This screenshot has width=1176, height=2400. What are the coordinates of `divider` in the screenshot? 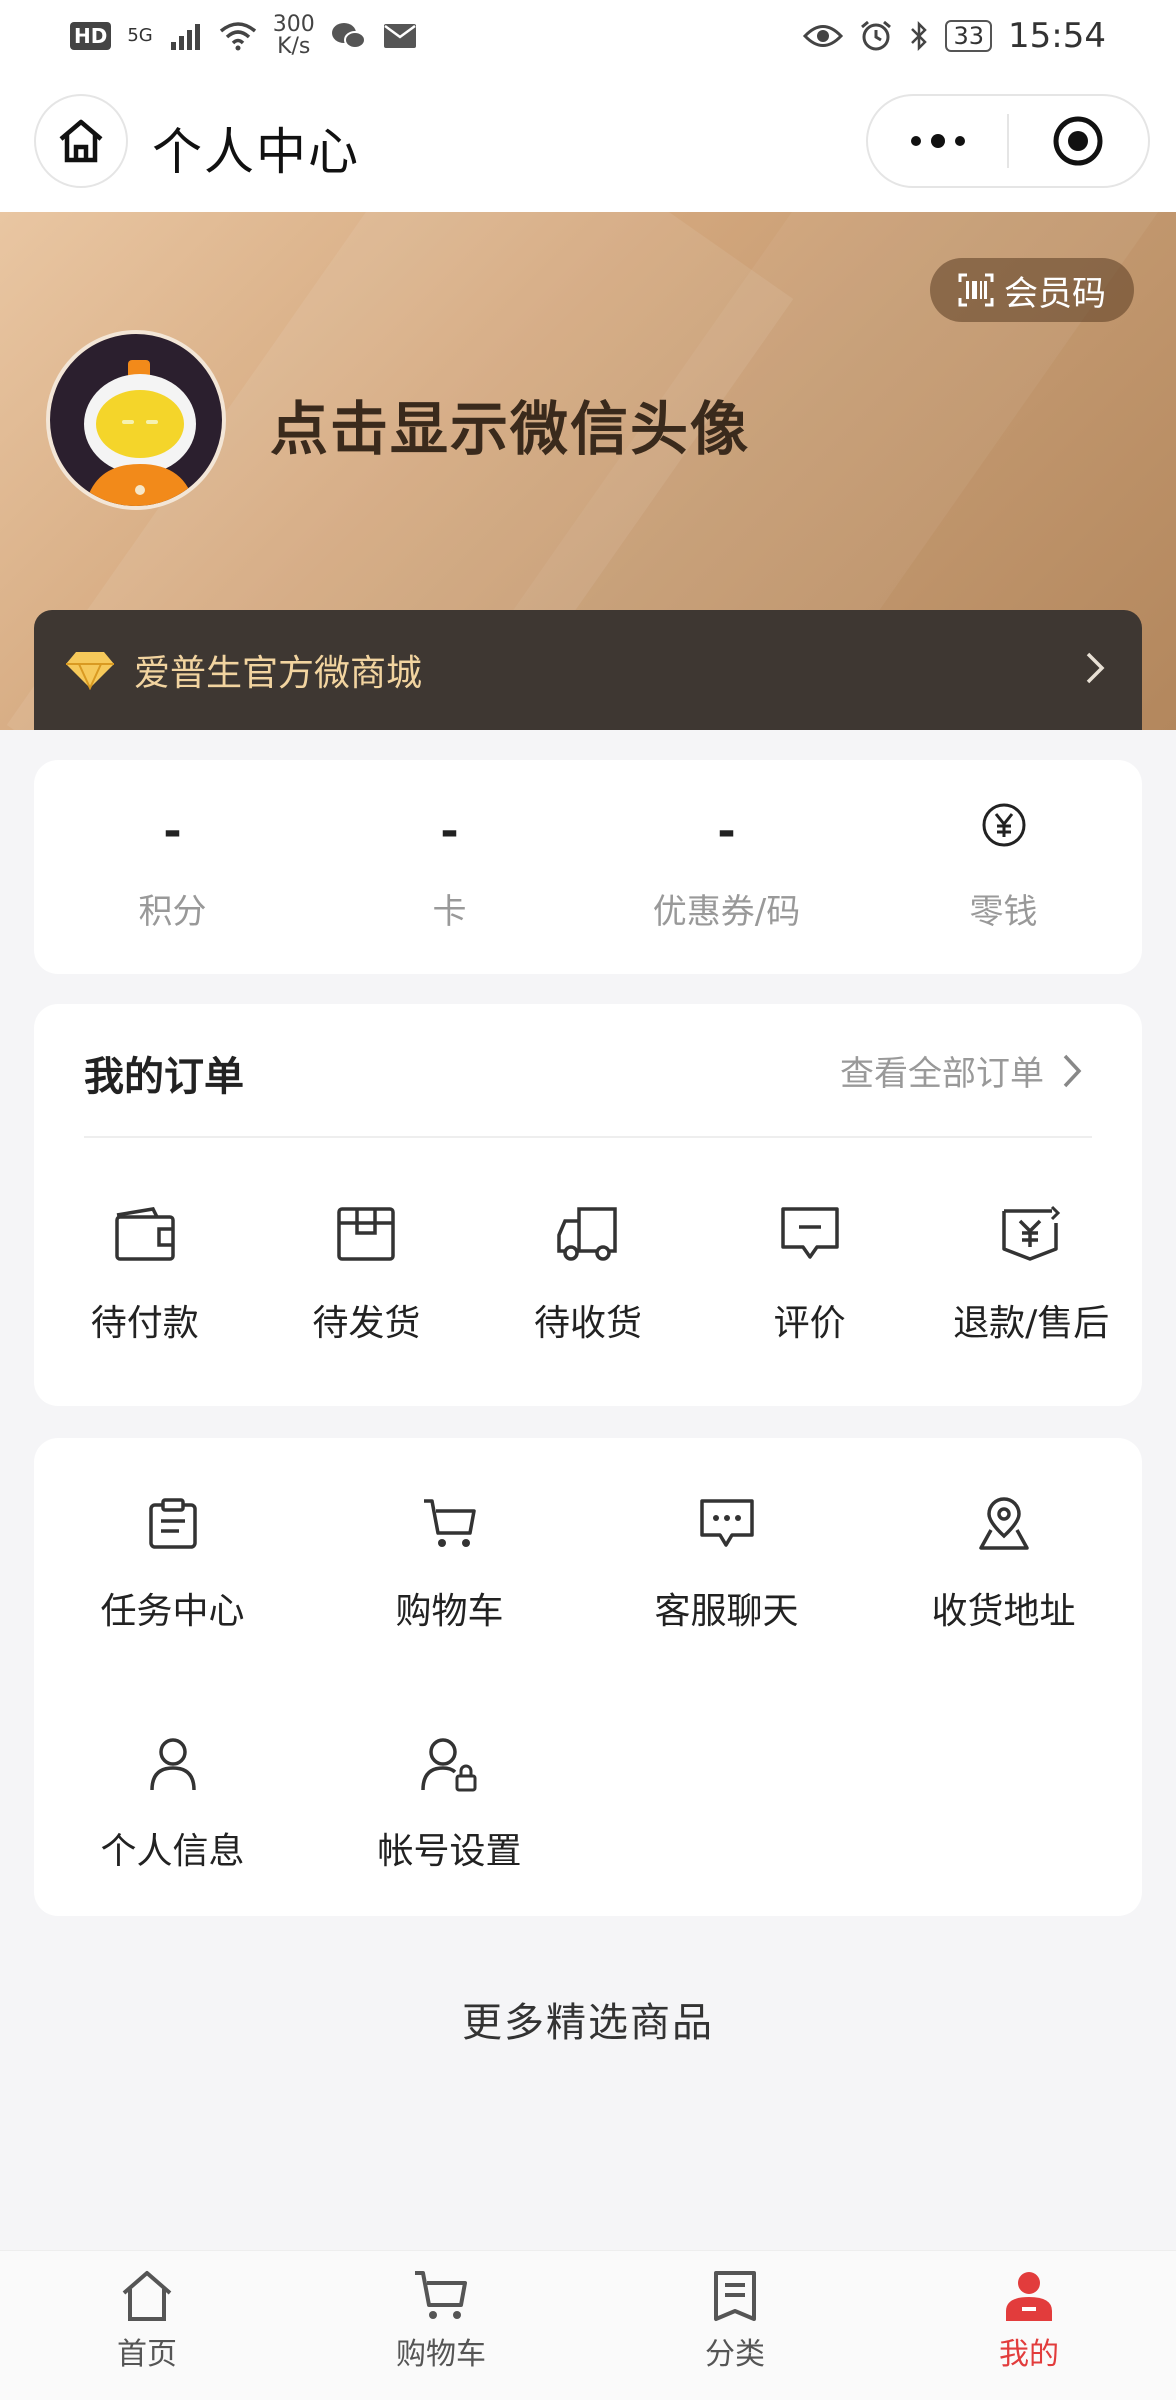 It's located at (588, 1137).